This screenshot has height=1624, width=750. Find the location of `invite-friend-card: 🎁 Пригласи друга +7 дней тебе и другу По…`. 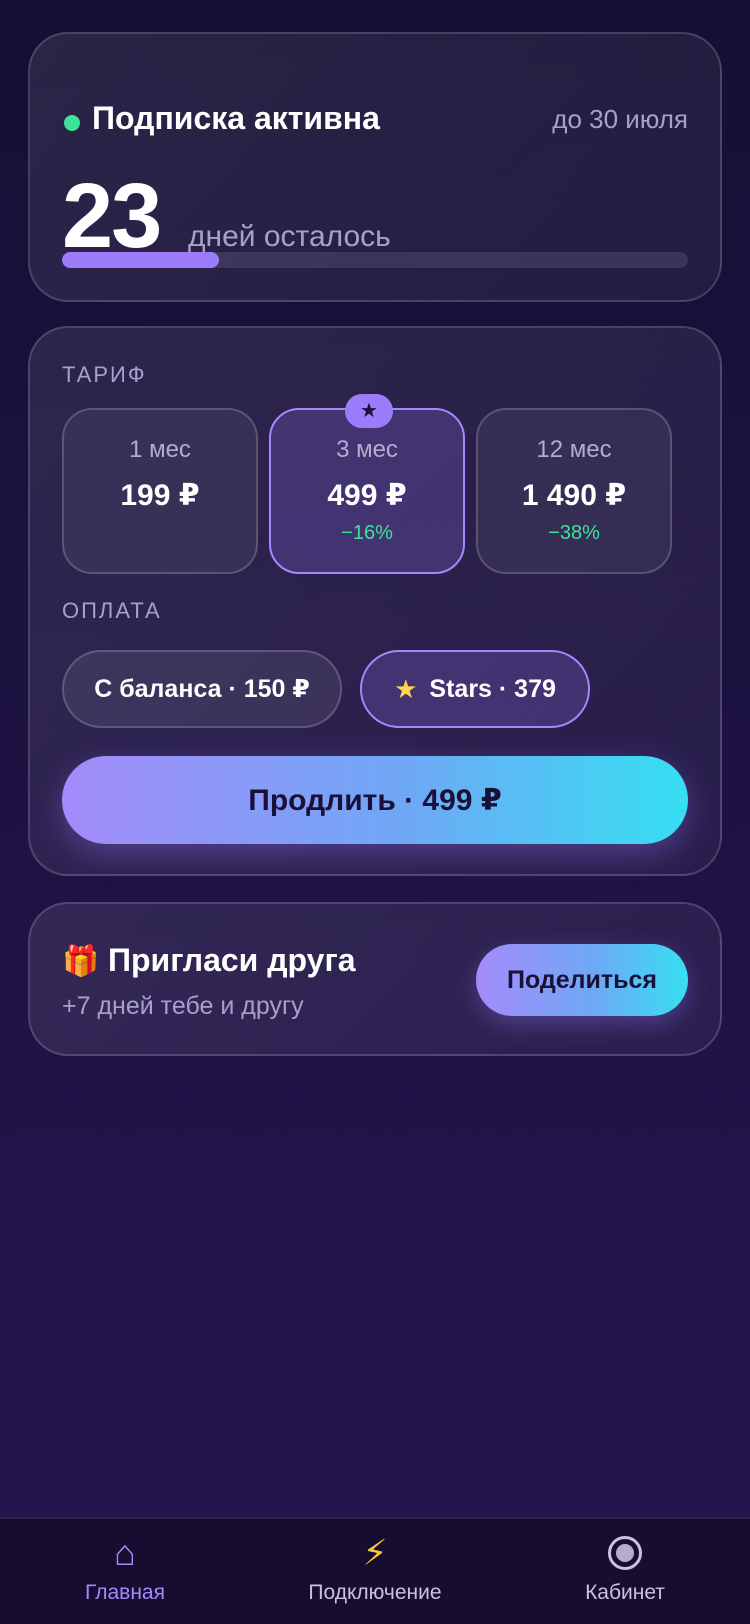

invite-friend-card: 🎁 Пригласи друга +7 дней тебе и другу По… is located at coordinates (375, 979).